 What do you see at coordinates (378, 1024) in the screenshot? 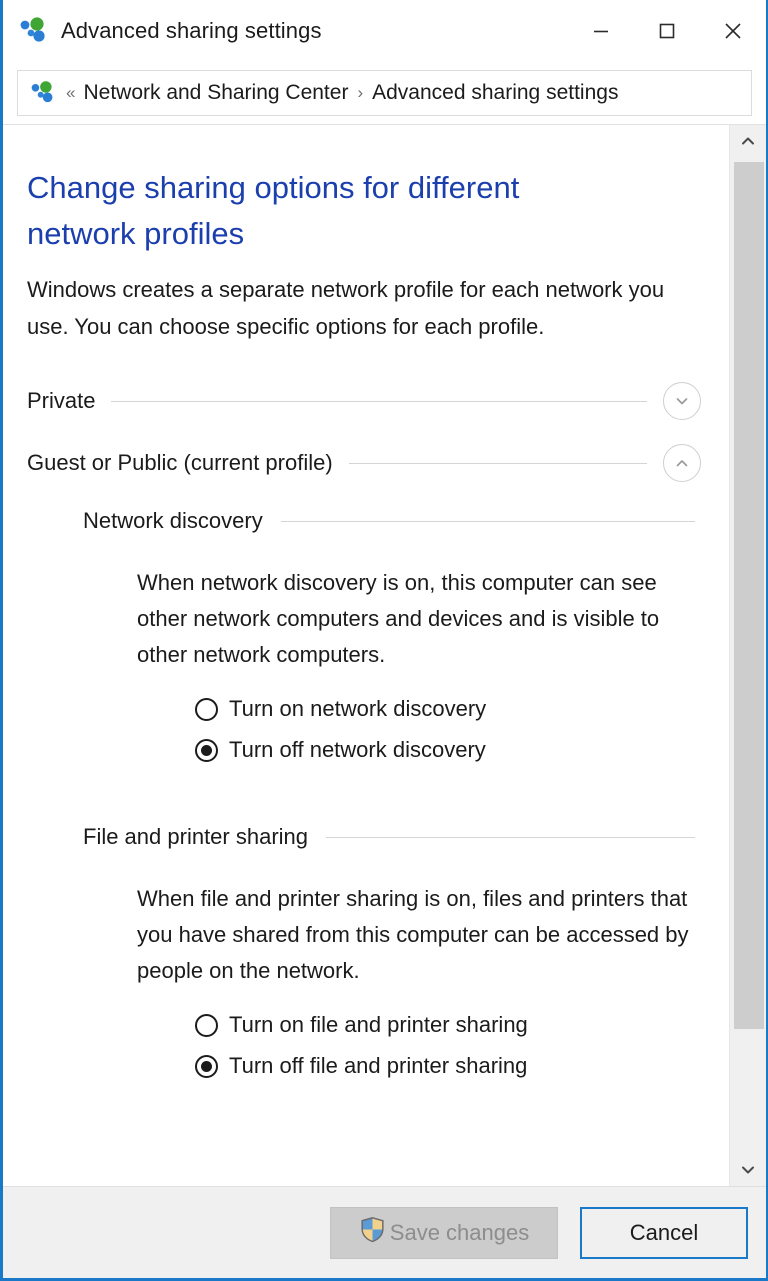
I see `radio-label: Turn on file and printer sharing` at bounding box center [378, 1024].